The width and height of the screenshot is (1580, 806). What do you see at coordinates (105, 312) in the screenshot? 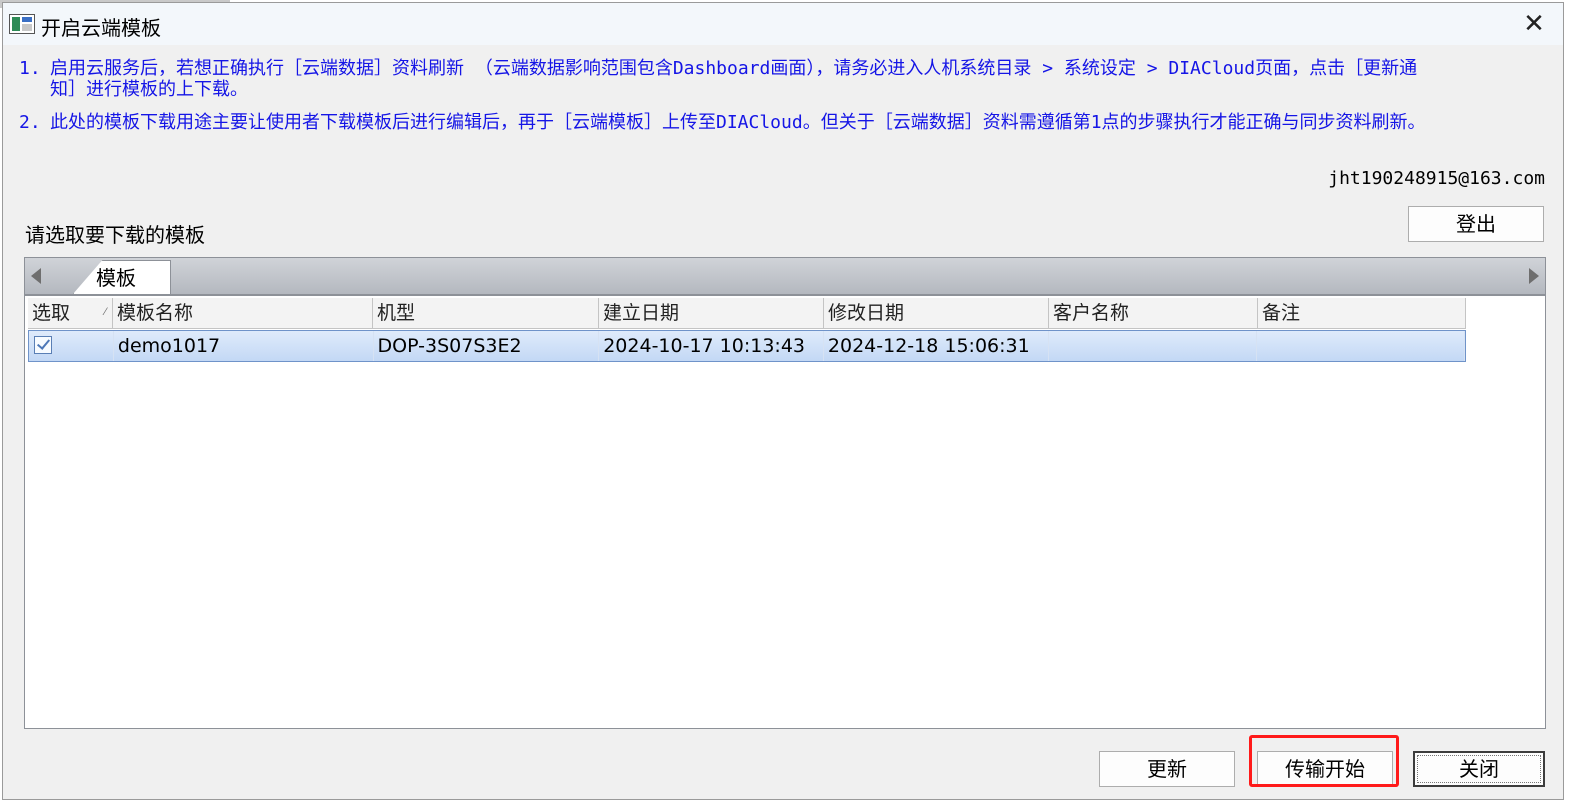
I see `sort-icon: ⁄` at bounding box center [105, 312].